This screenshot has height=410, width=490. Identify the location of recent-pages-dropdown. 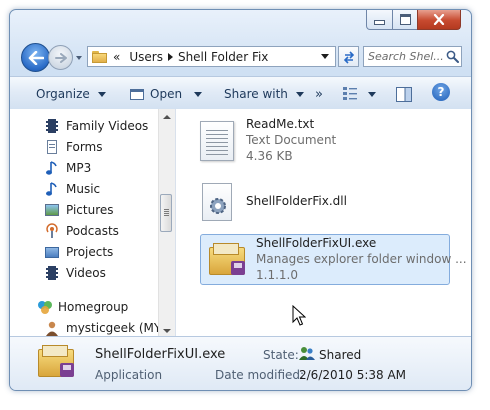
(79, 58).